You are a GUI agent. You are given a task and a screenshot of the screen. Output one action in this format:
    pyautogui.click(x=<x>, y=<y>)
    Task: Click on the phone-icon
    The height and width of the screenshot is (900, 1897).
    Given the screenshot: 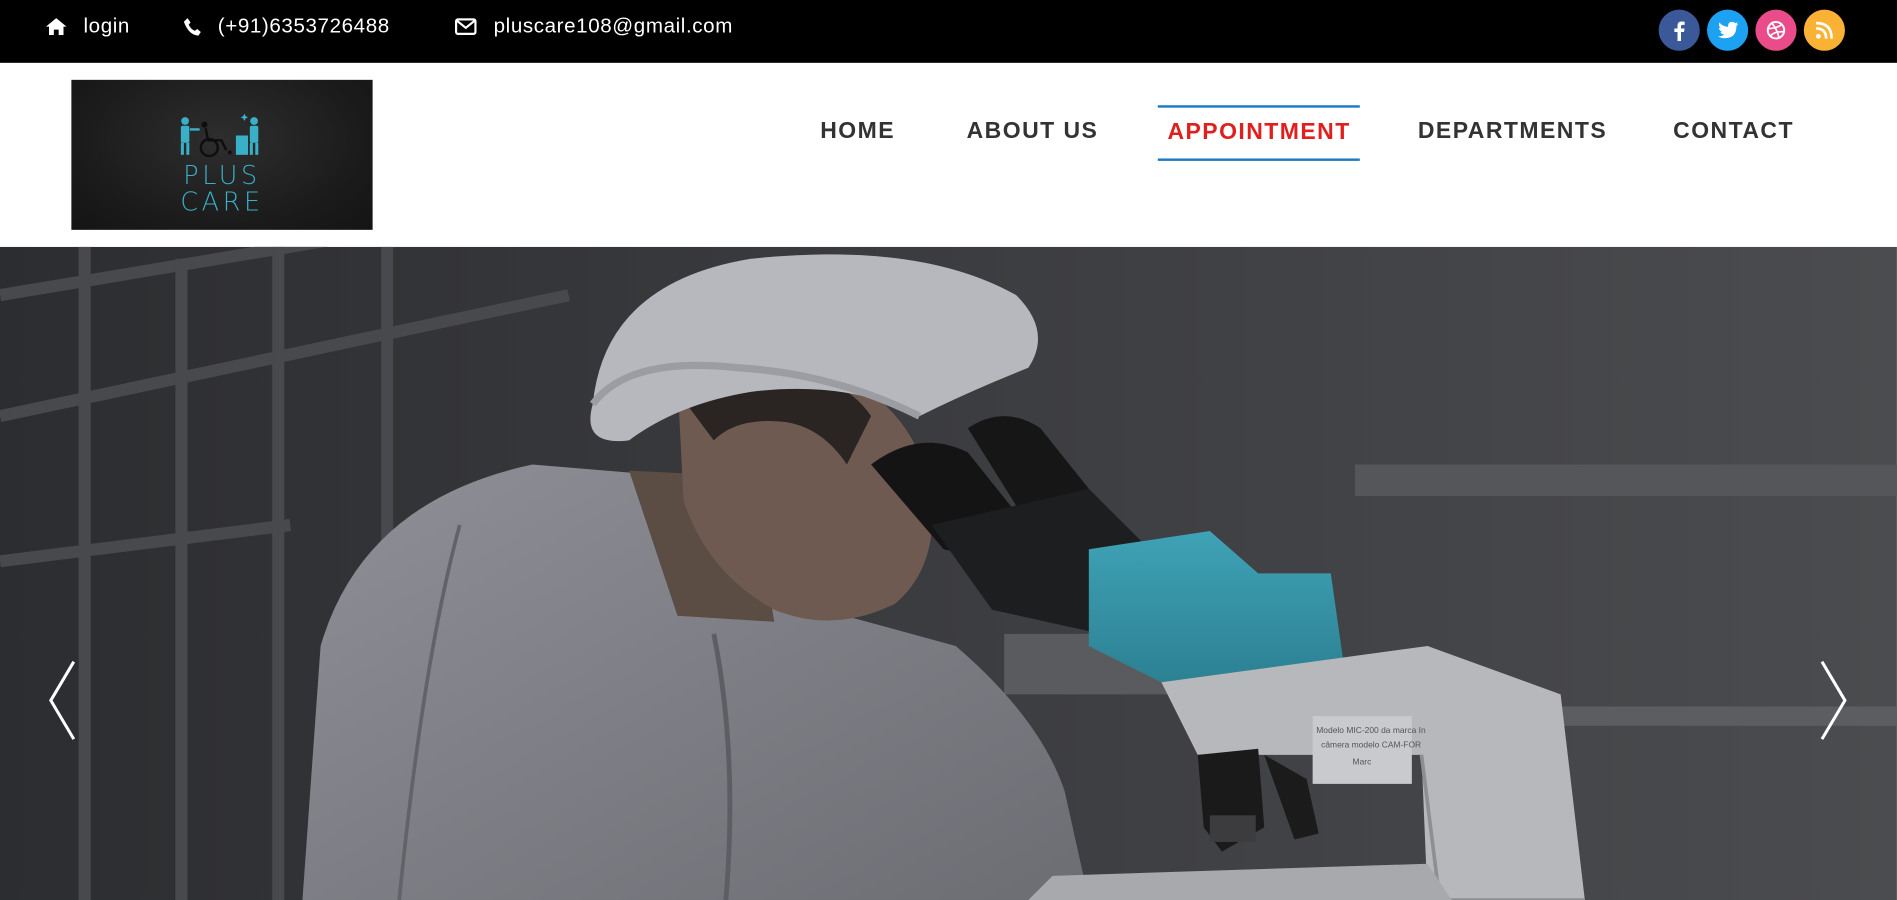 What is the action you would take?
    pyautogui.click(x=192, y=26)
    